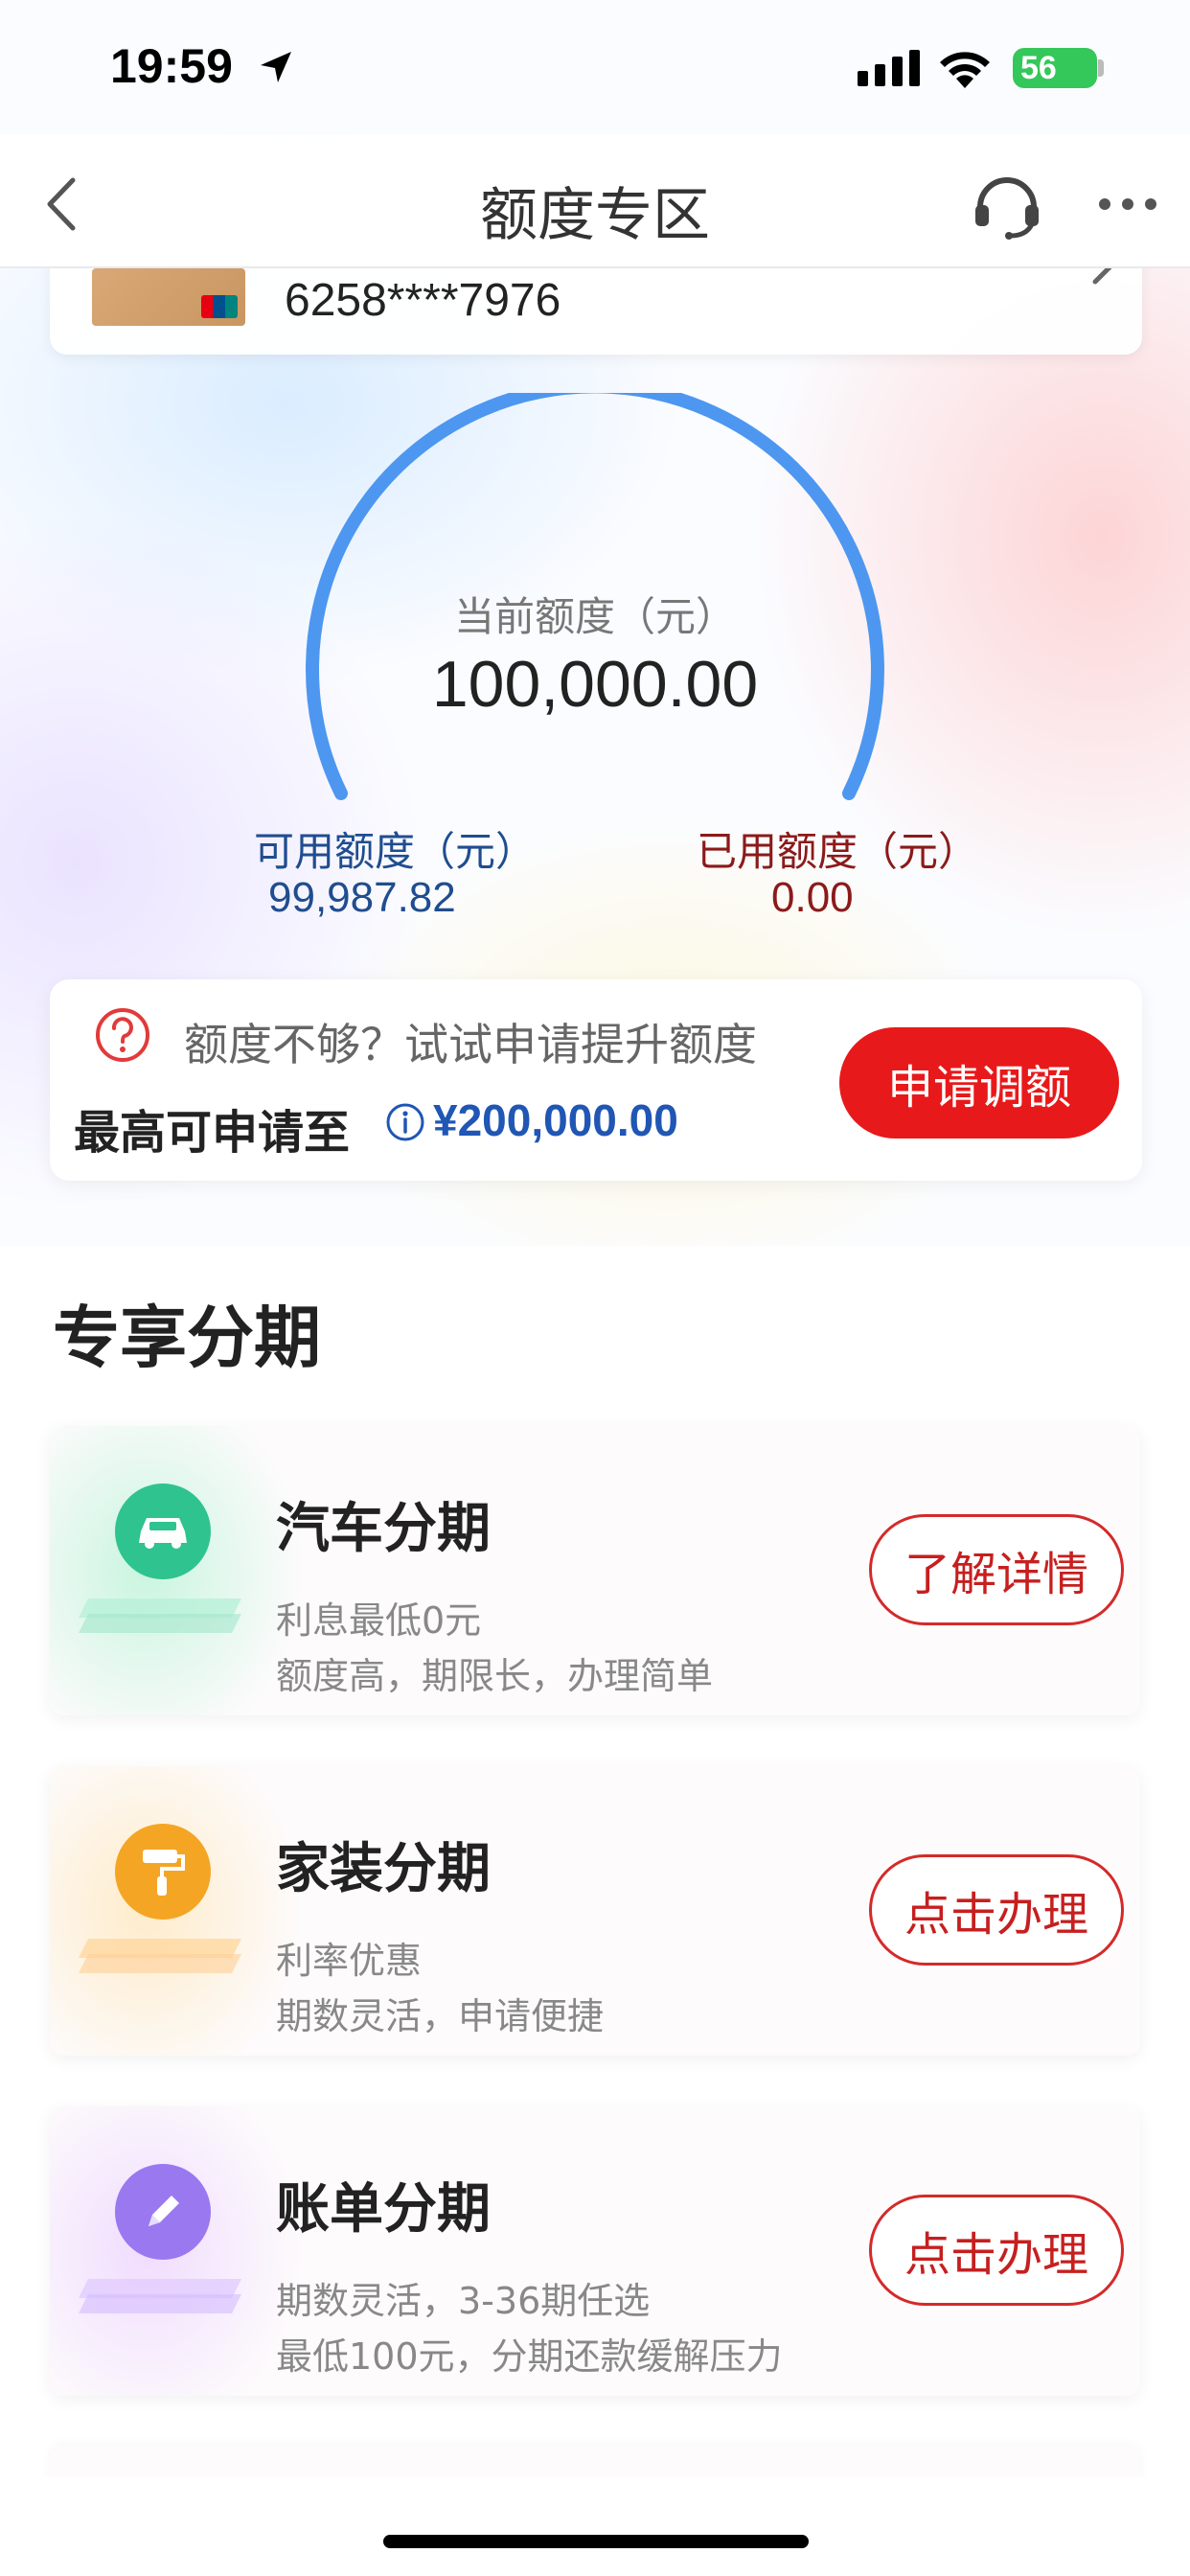 This screenshot has height=2576, width=1190. What do you see at coordinates (405, 1122) in the screenshot?
I see `info-icon` at bounding box center [405, 1122].